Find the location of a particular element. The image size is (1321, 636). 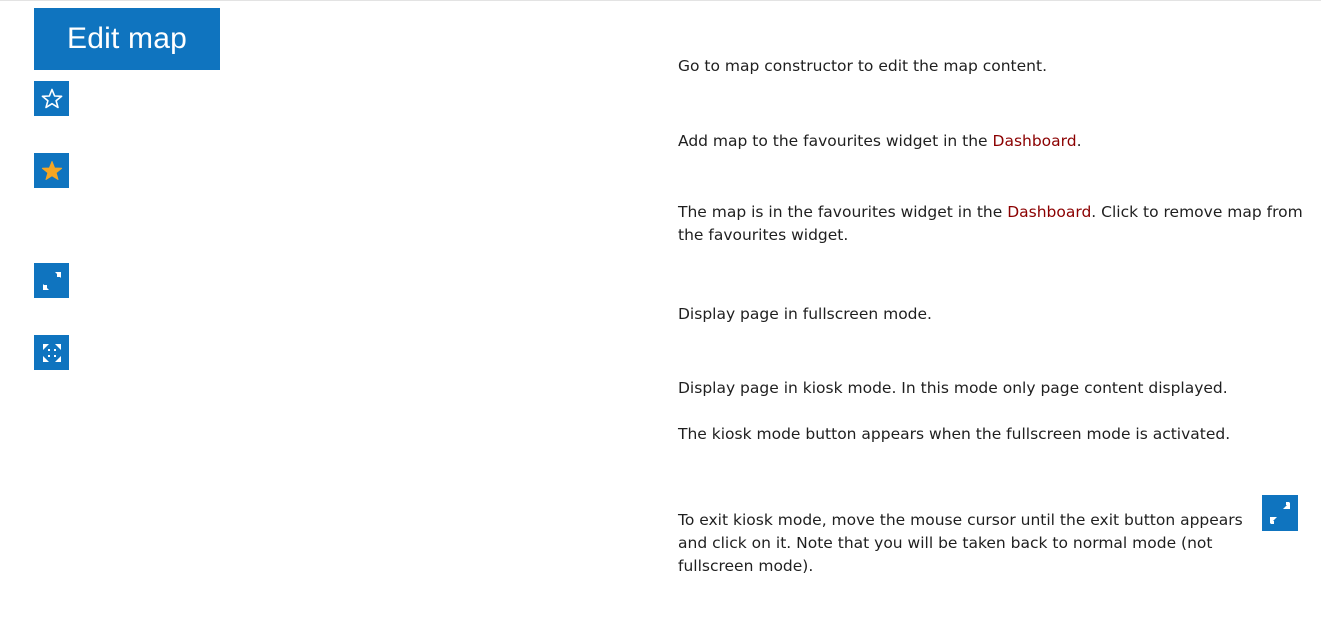

edit-map-button-label: Edit map is located at coordinates (127, 38).